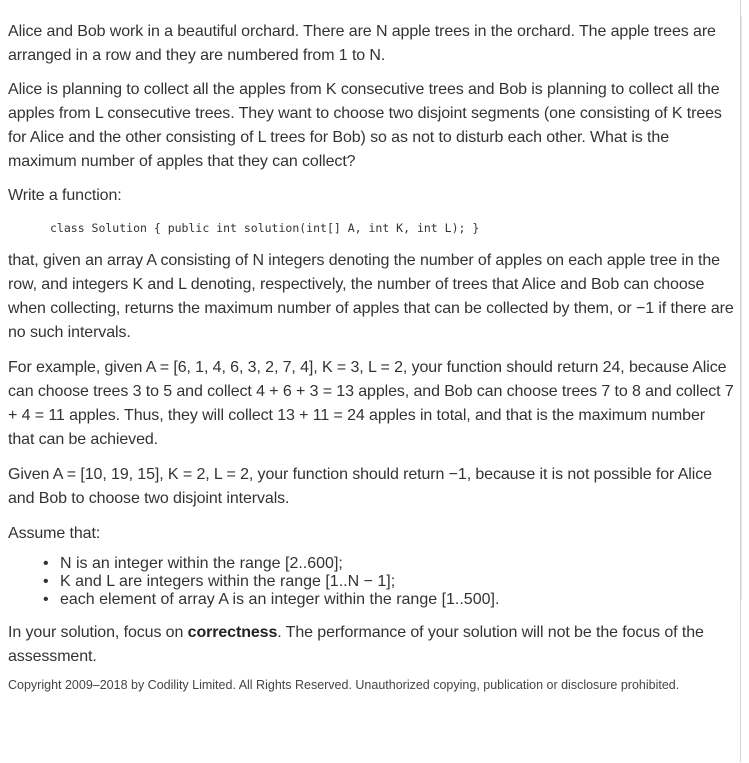  I want to click on assume-label: Assume that:, so click(54, 533).